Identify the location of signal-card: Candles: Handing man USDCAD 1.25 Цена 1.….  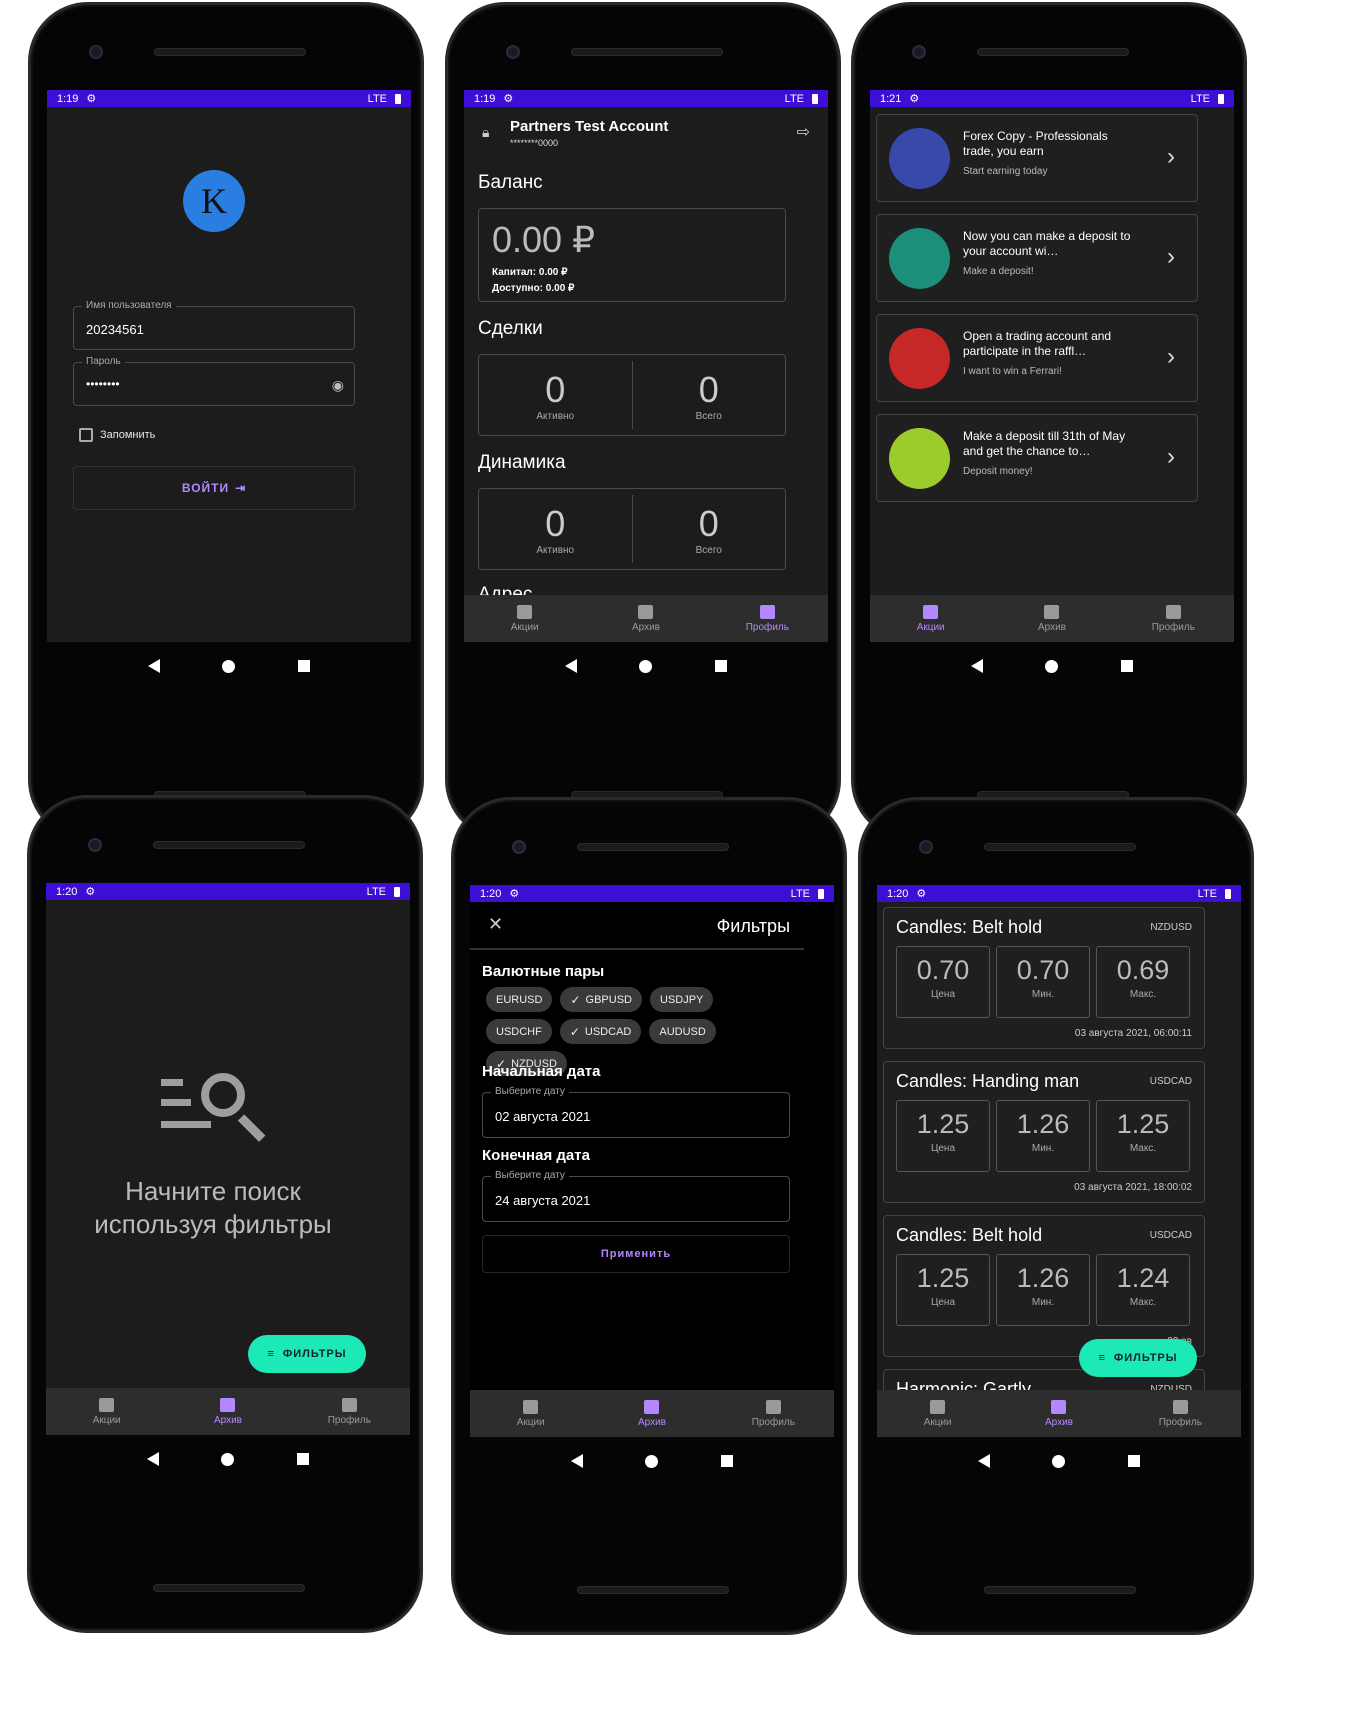
(1044, 1132).